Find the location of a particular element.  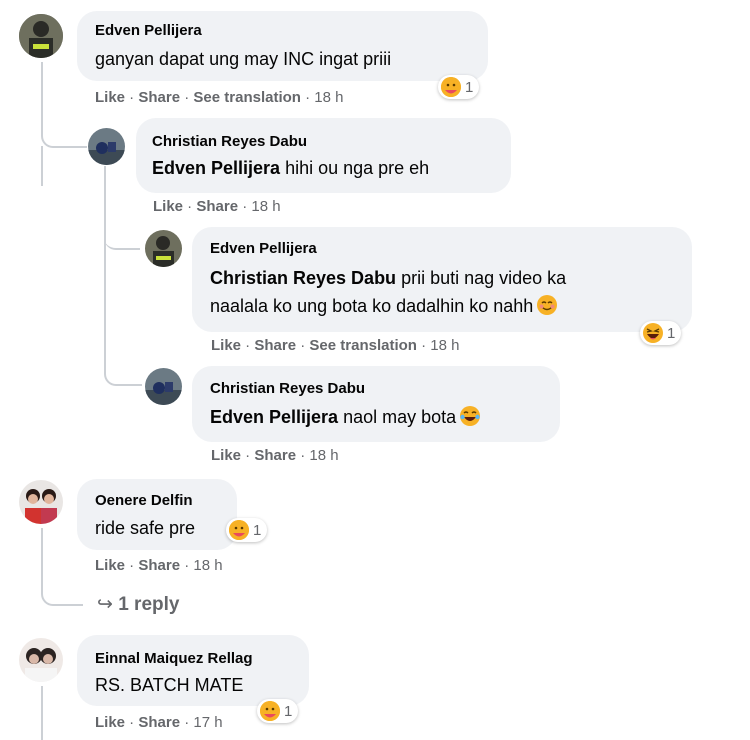

commenter-name: Oenere Delfin is located at coordinates (144, 500).